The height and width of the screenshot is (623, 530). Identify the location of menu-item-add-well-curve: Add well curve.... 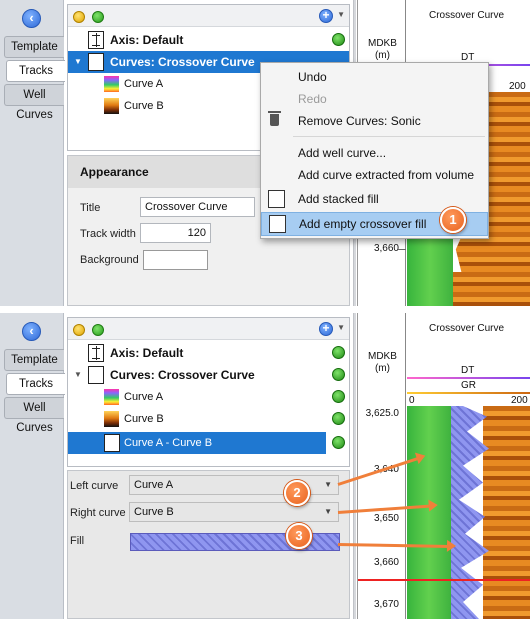
(374, 153).